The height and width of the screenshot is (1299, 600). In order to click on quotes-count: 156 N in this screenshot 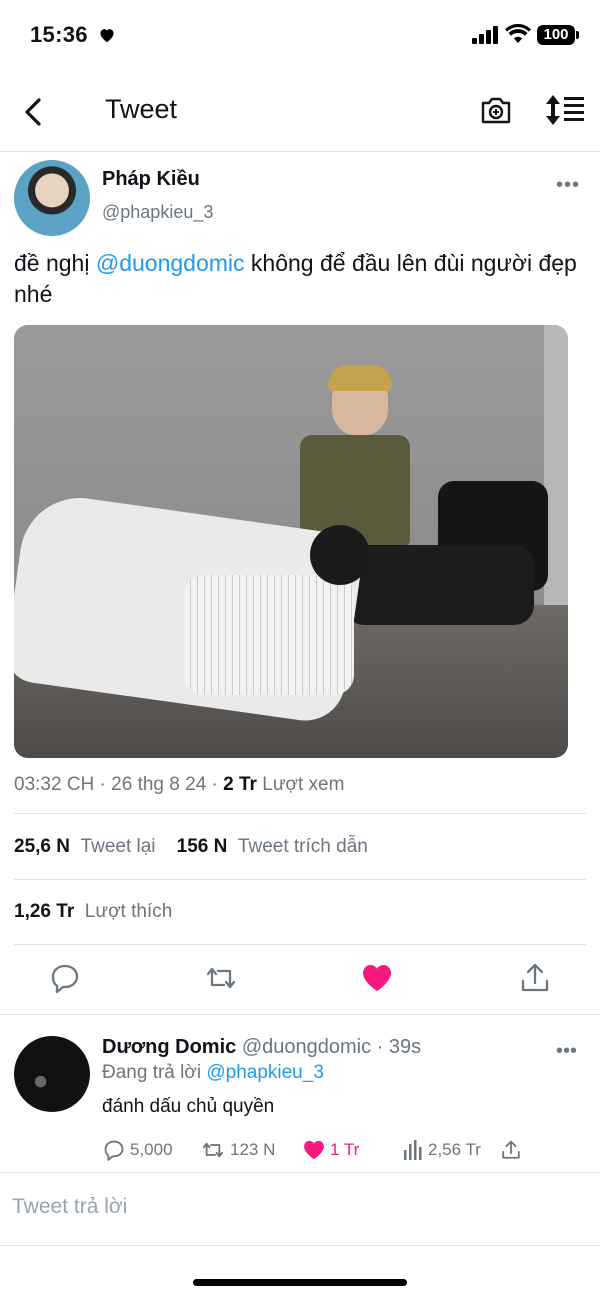, I will do `click(202, 846)`.